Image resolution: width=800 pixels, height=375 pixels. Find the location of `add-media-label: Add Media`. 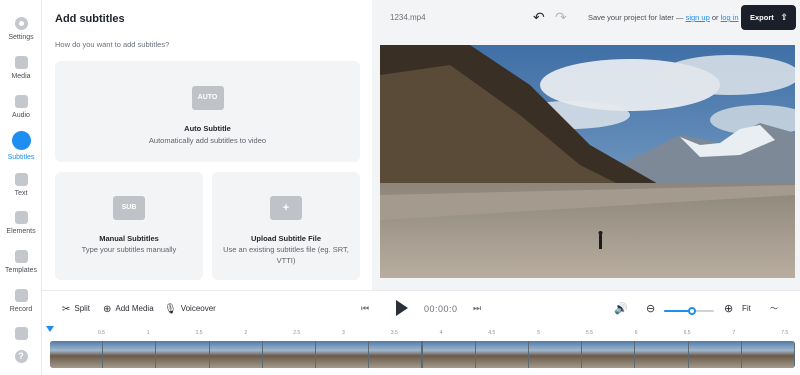

add-media-label: Add Media is located at coordinates (134, 308).